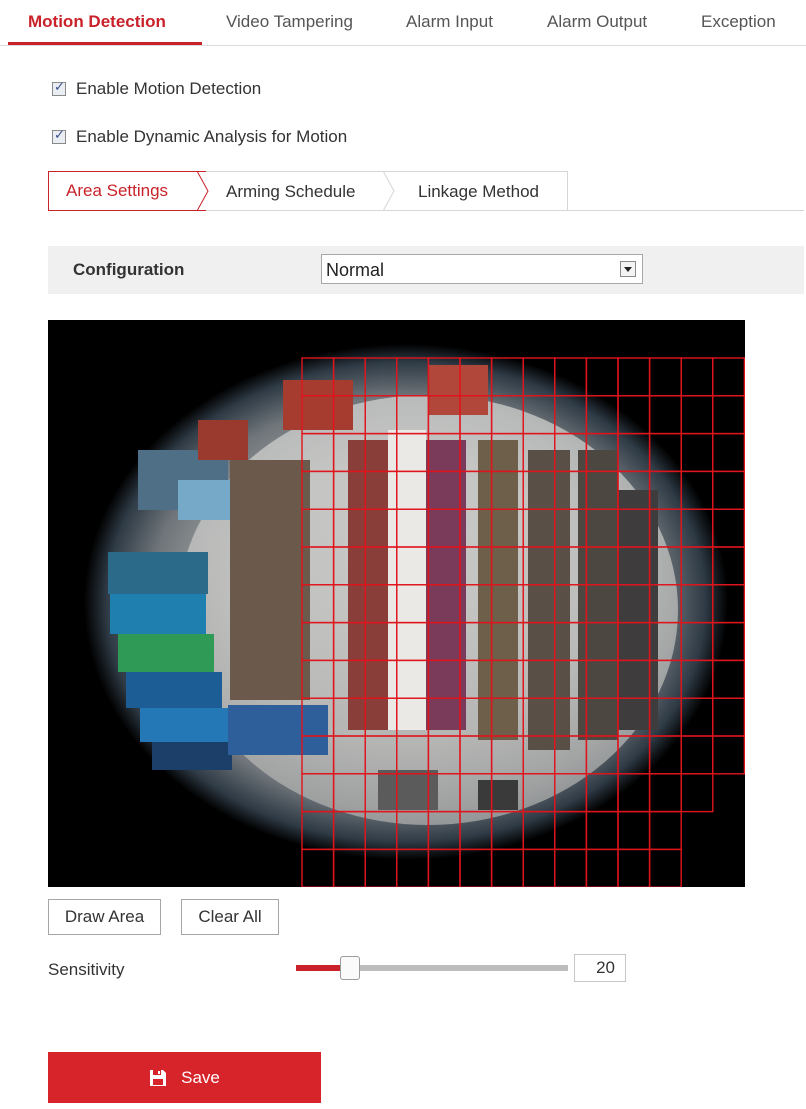 This screenshot has width=806, height=1109. I want to click on enable-motion-row: ✓ Enable Motion Detection, so click(156, 89).